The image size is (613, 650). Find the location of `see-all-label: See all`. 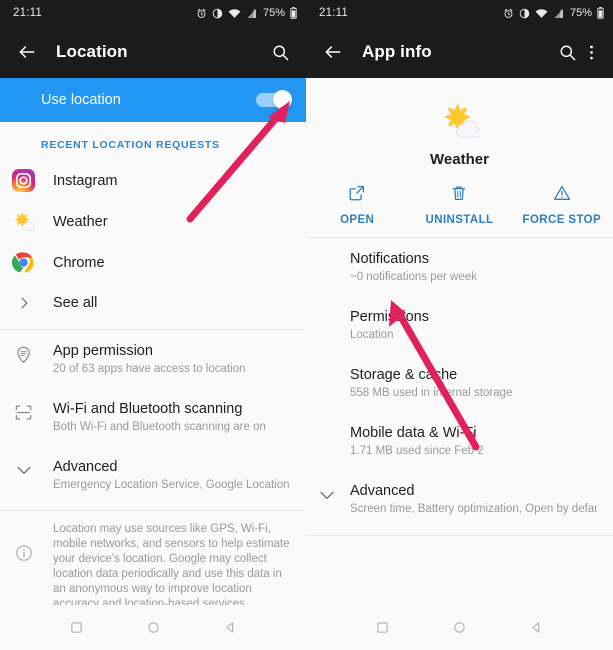

see-all-label: See all is located at coordinates (75, 303).